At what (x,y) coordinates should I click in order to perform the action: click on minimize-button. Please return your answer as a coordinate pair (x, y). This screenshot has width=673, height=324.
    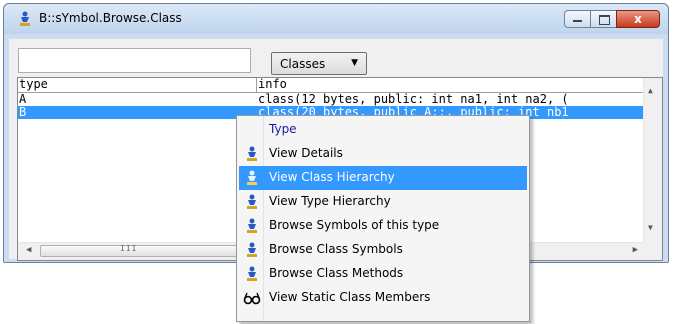
    Looking at the image, I should click on (577, 19).